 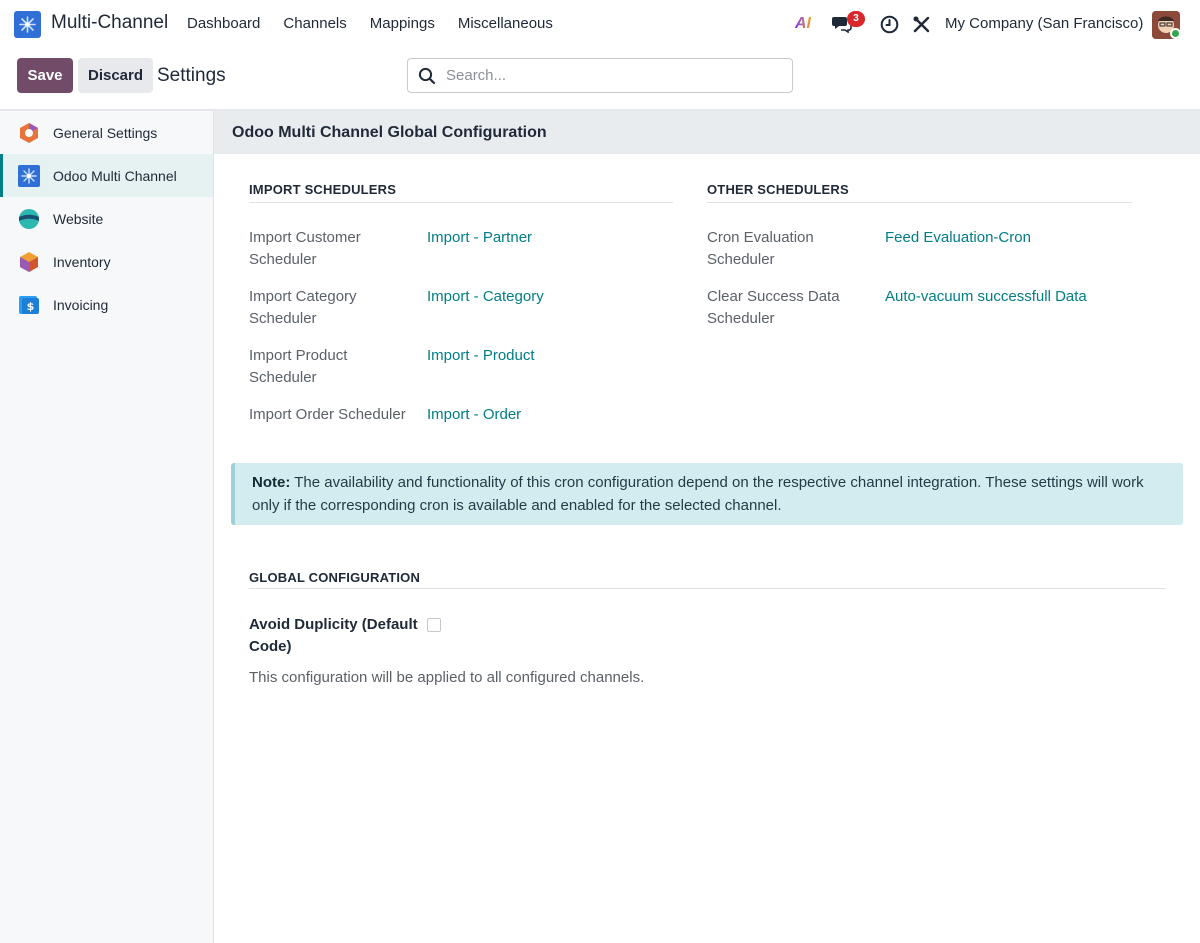 I want to click on activity-clock-icon, so click(x=889, y=24).